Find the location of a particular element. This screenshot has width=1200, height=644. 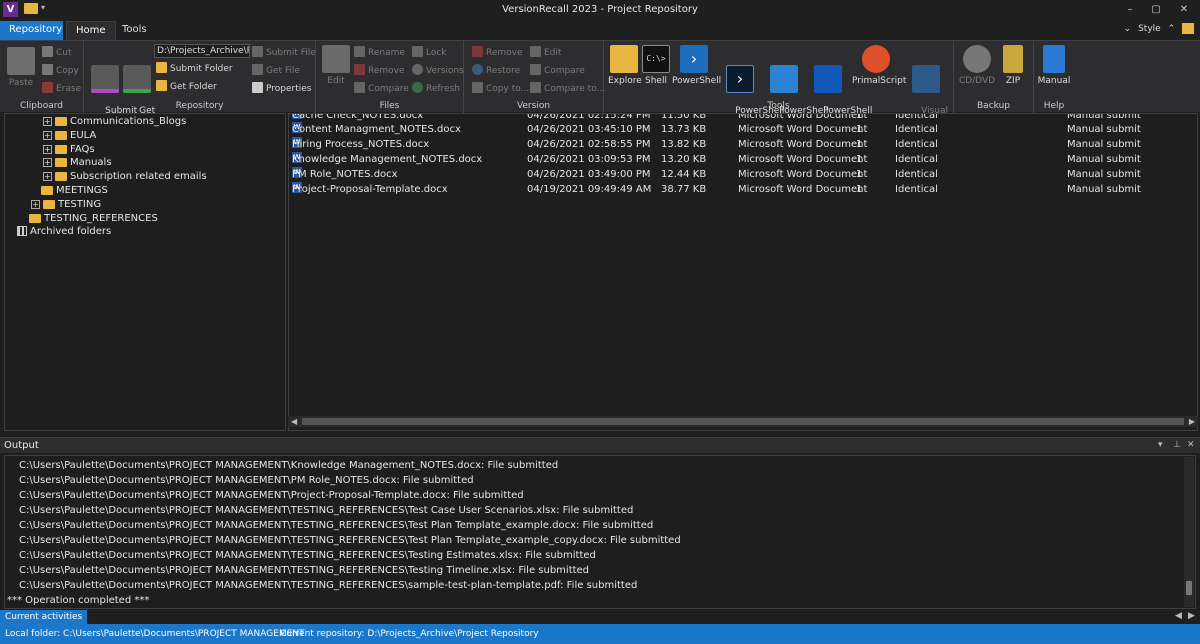

tab-current-activities: Current activities is located at coordinates (44, 617).